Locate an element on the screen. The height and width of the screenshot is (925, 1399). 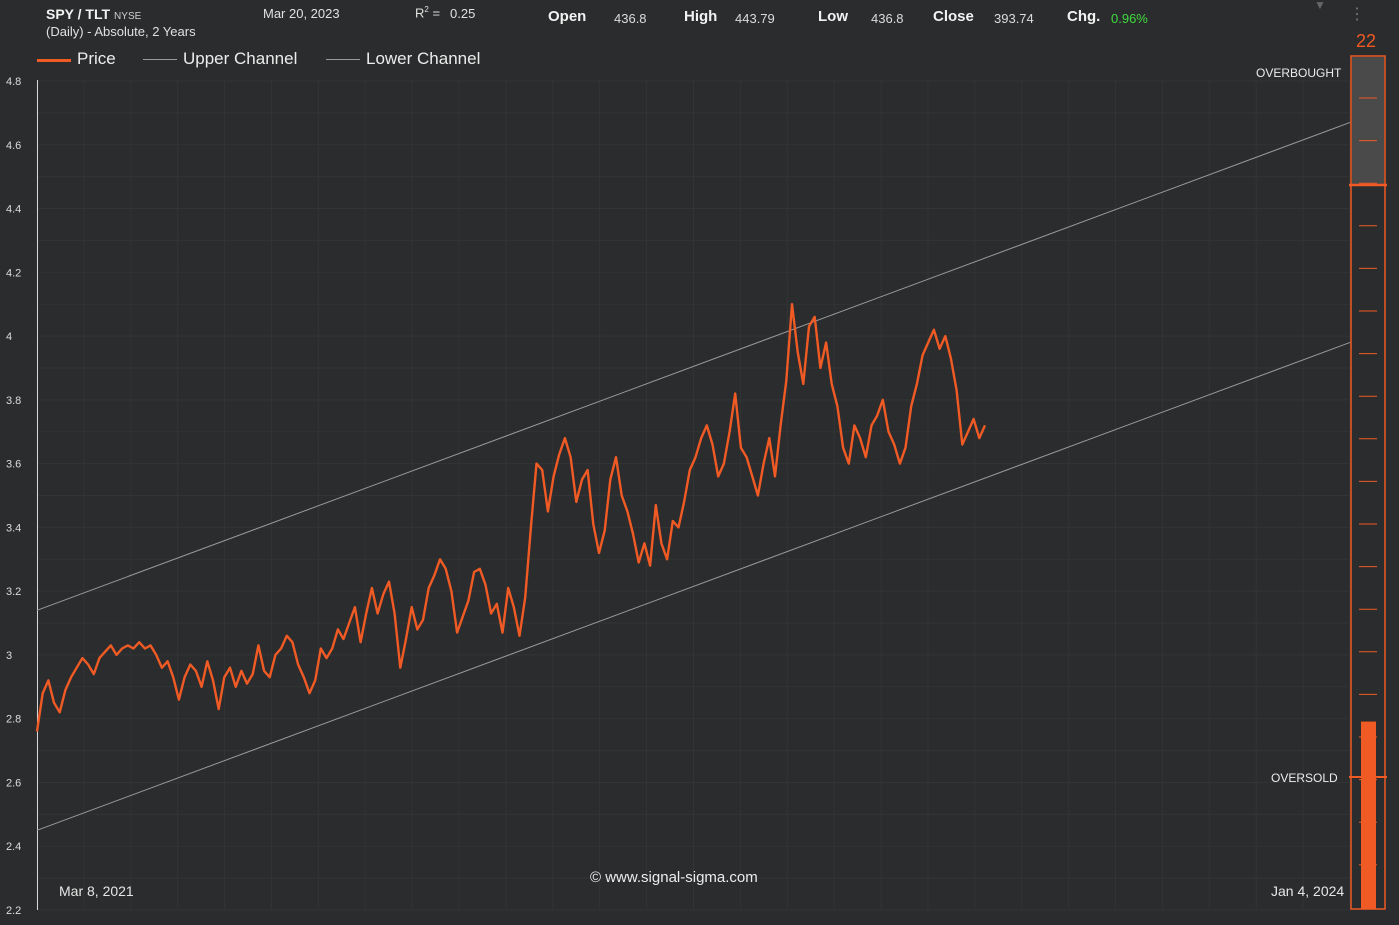
y-tick-label: 3.4 is located at coordinates (13, 528).